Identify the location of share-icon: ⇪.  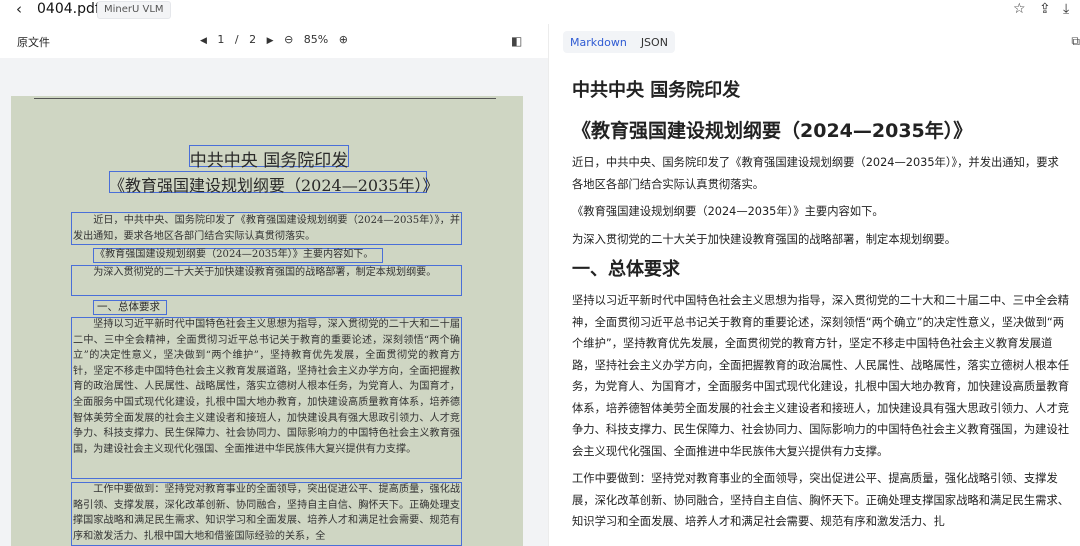
(1045, 9).